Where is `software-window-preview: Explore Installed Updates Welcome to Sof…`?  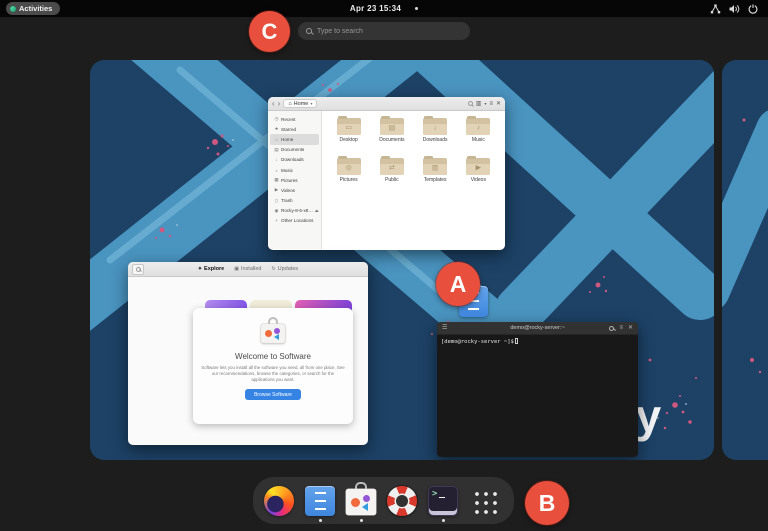 software-window-preview: Explore Installed Updates Welcome to Sof… is located at coordinates (248, 353).